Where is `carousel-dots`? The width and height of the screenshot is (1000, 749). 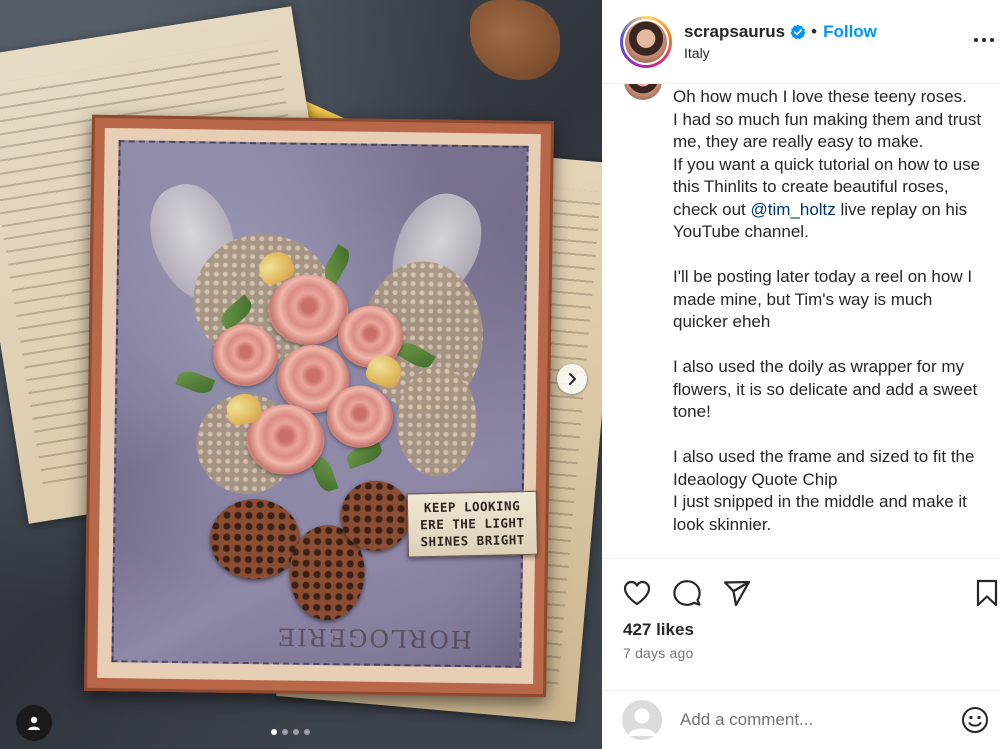
carousel-dots is located at coordinates (290, 732).